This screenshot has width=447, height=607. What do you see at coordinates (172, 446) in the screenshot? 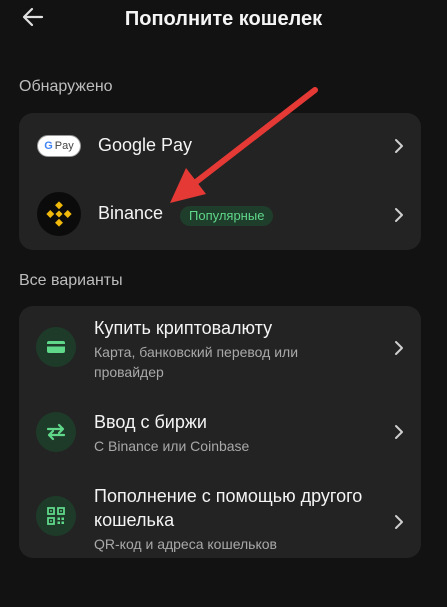
I see `exchange-deposit-subtitle: С Binance или Coinbase` at bounding box center [172, 446].